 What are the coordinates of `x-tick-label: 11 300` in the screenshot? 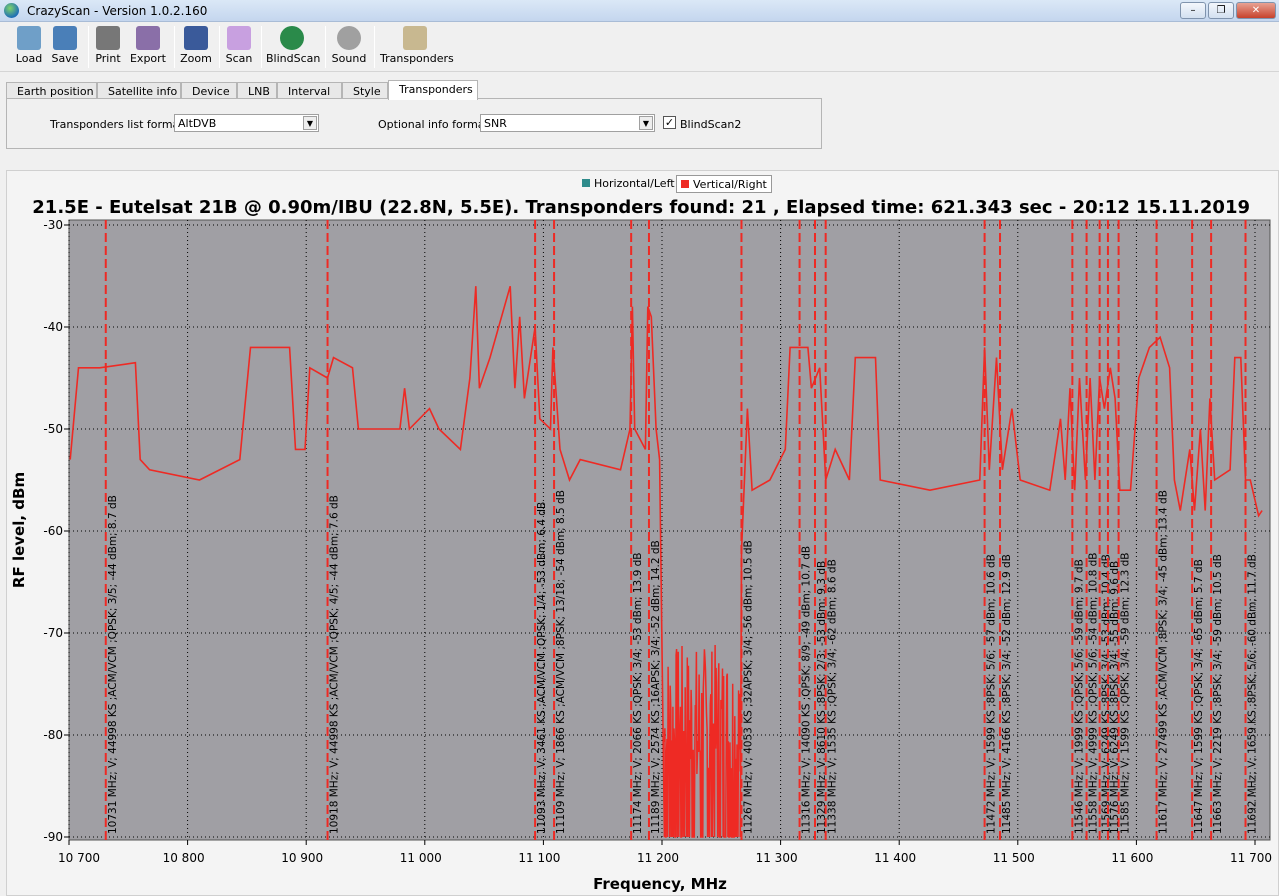 It's located at (777, 858).